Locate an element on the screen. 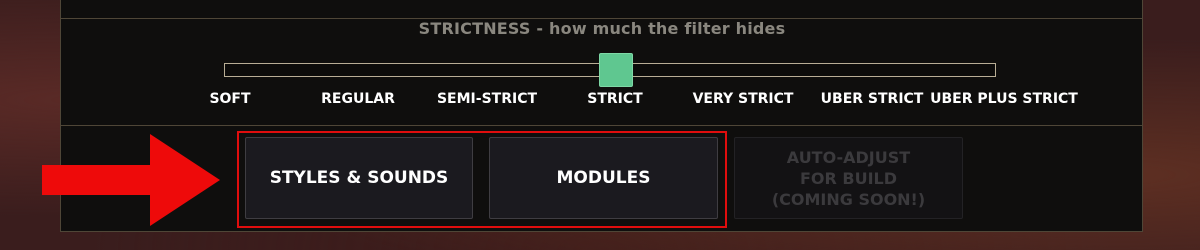 The height and width of the screenshot is (250, 1200). styles-and-sounds-button: STYLES & SOUNDS is located at coordinates (359, 178).